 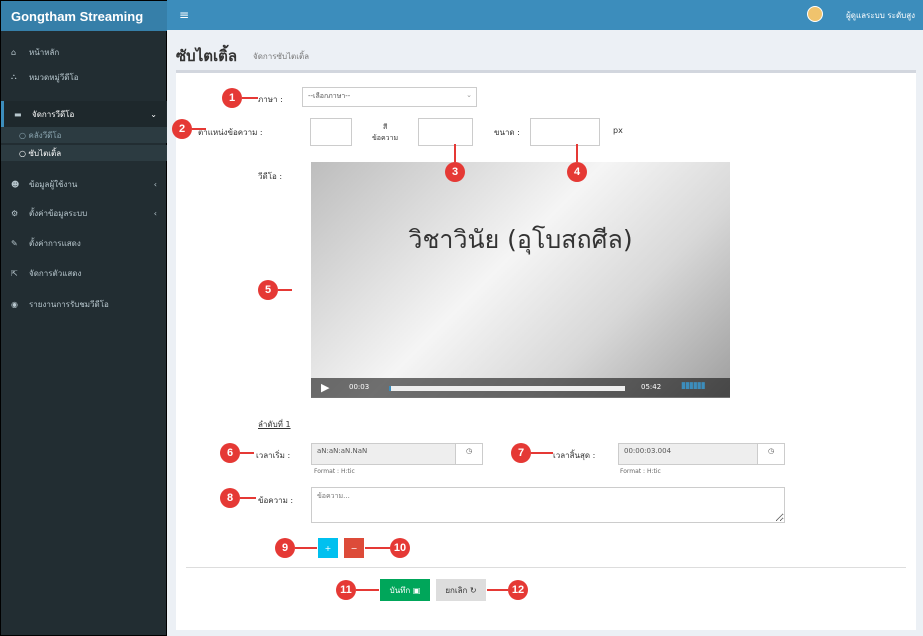 I want to click on sidebar-subitem-subtitles: ○ ซับไตเติ้ล, so click(x=84, y=153).